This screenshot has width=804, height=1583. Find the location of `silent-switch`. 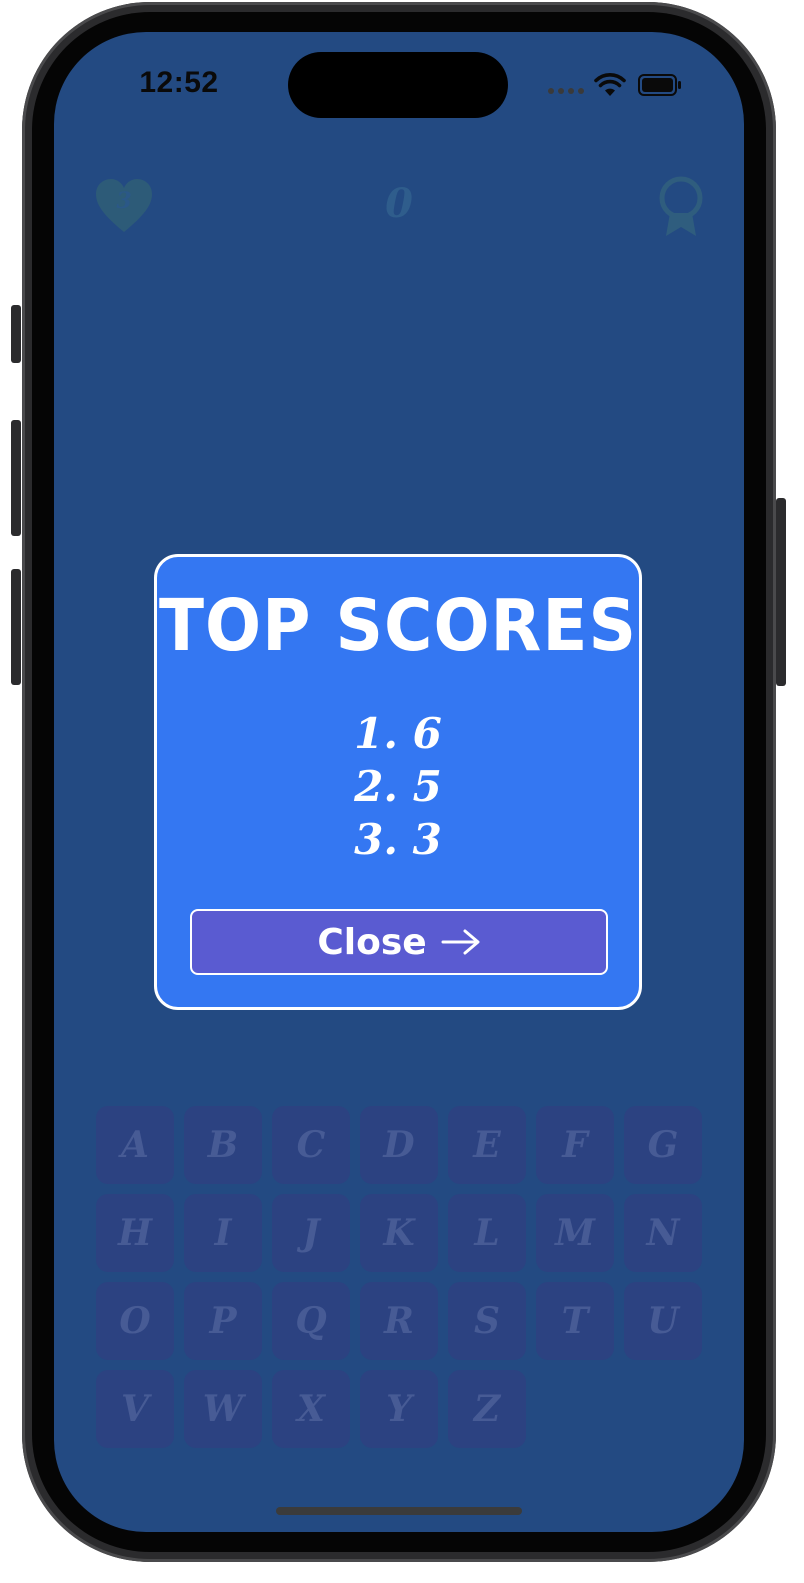

silent-switch is located at coordinates (16, 334).